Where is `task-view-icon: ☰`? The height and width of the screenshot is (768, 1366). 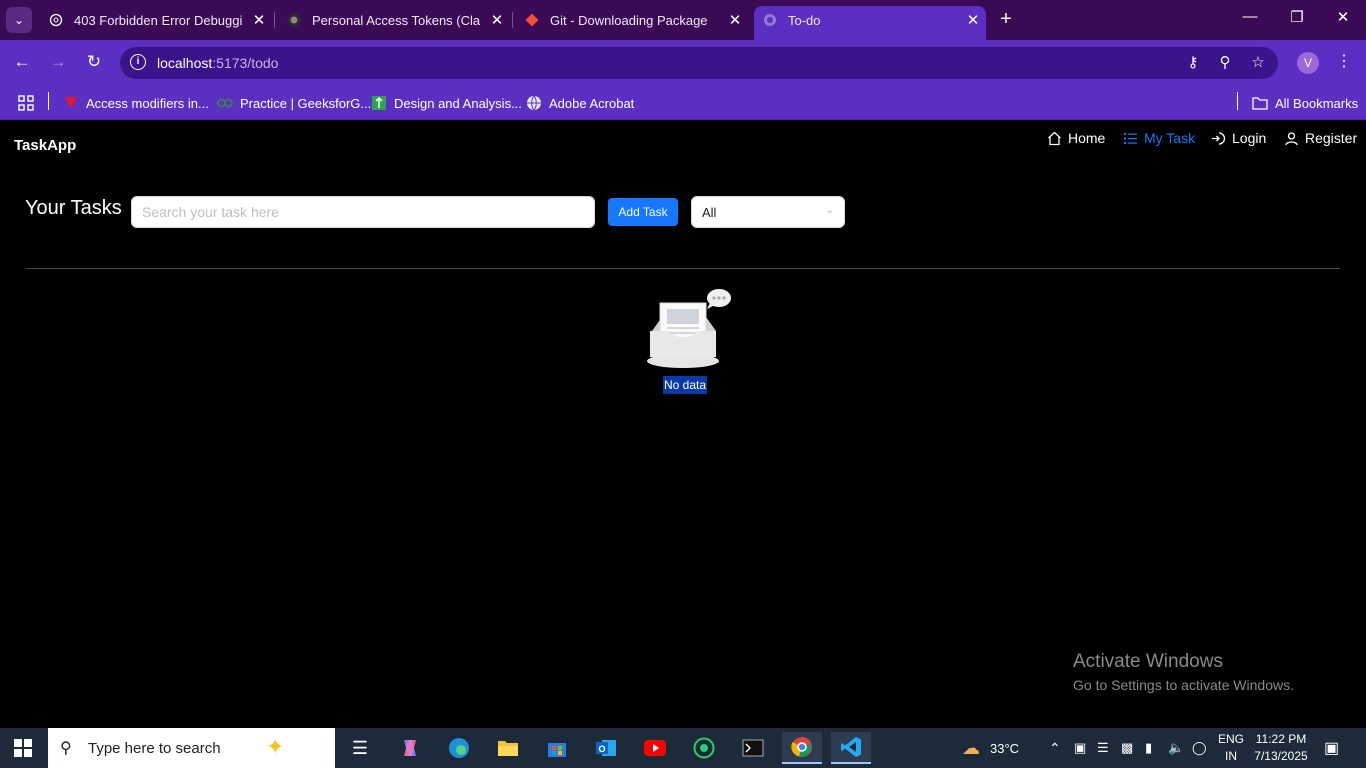
task-view-icon: ☰ is located at coordinates (360, 748).